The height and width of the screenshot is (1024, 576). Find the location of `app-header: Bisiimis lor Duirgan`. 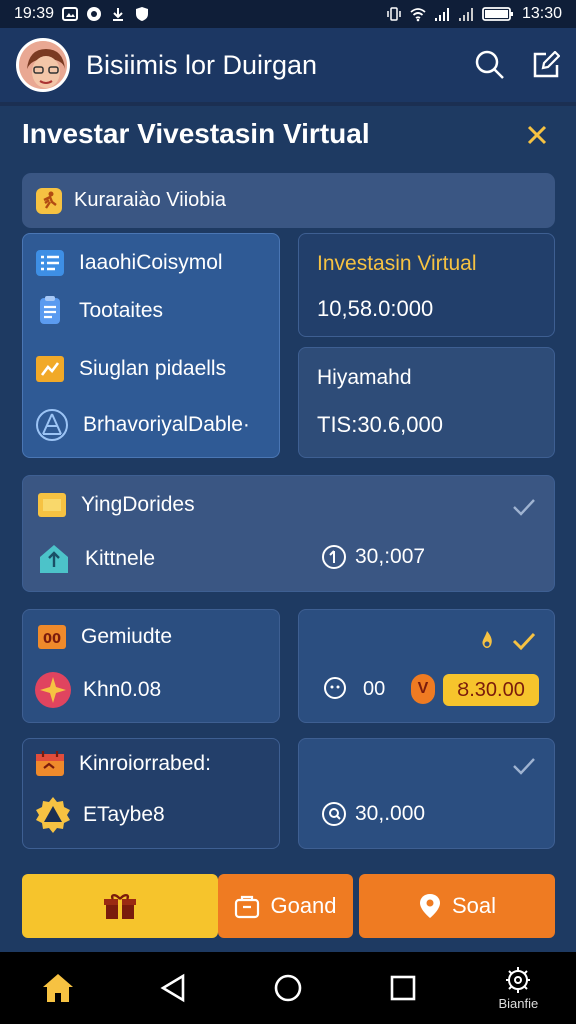

app-header: Bisiimis lor Duirgan is located at coordinates (288, 65).